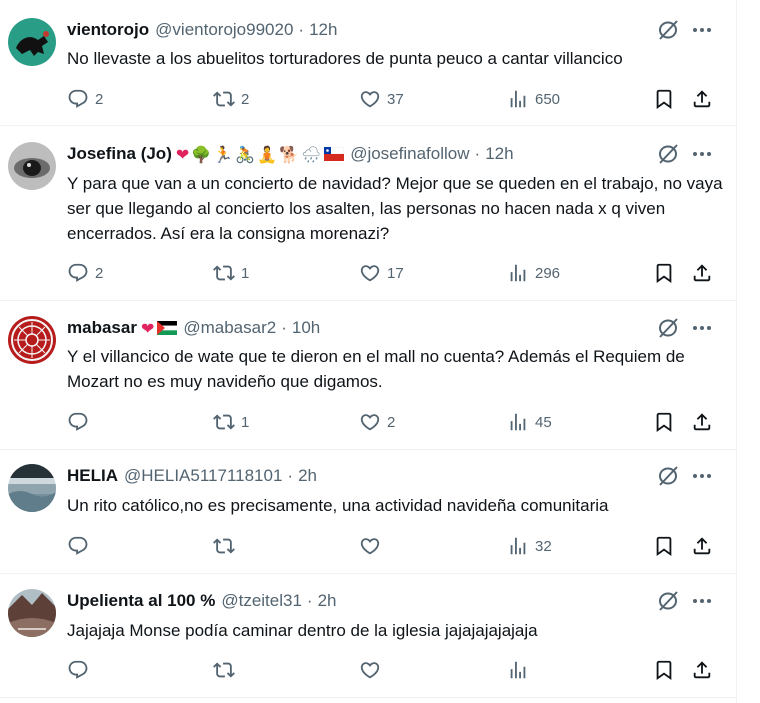 The width and height of the screenshot is (760, 703). I want to click on like-count: 2, so click(391, 422).